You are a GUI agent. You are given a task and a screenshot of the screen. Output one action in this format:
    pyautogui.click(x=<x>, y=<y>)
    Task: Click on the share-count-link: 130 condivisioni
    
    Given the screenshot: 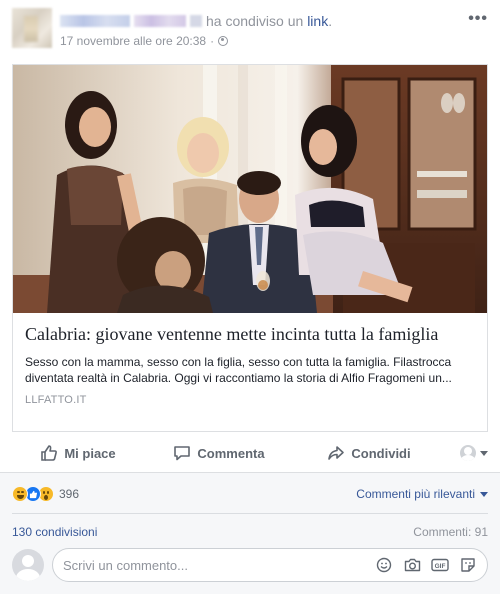 What is the action you would take?
    pyautogui.click(x=54, y=532)
    